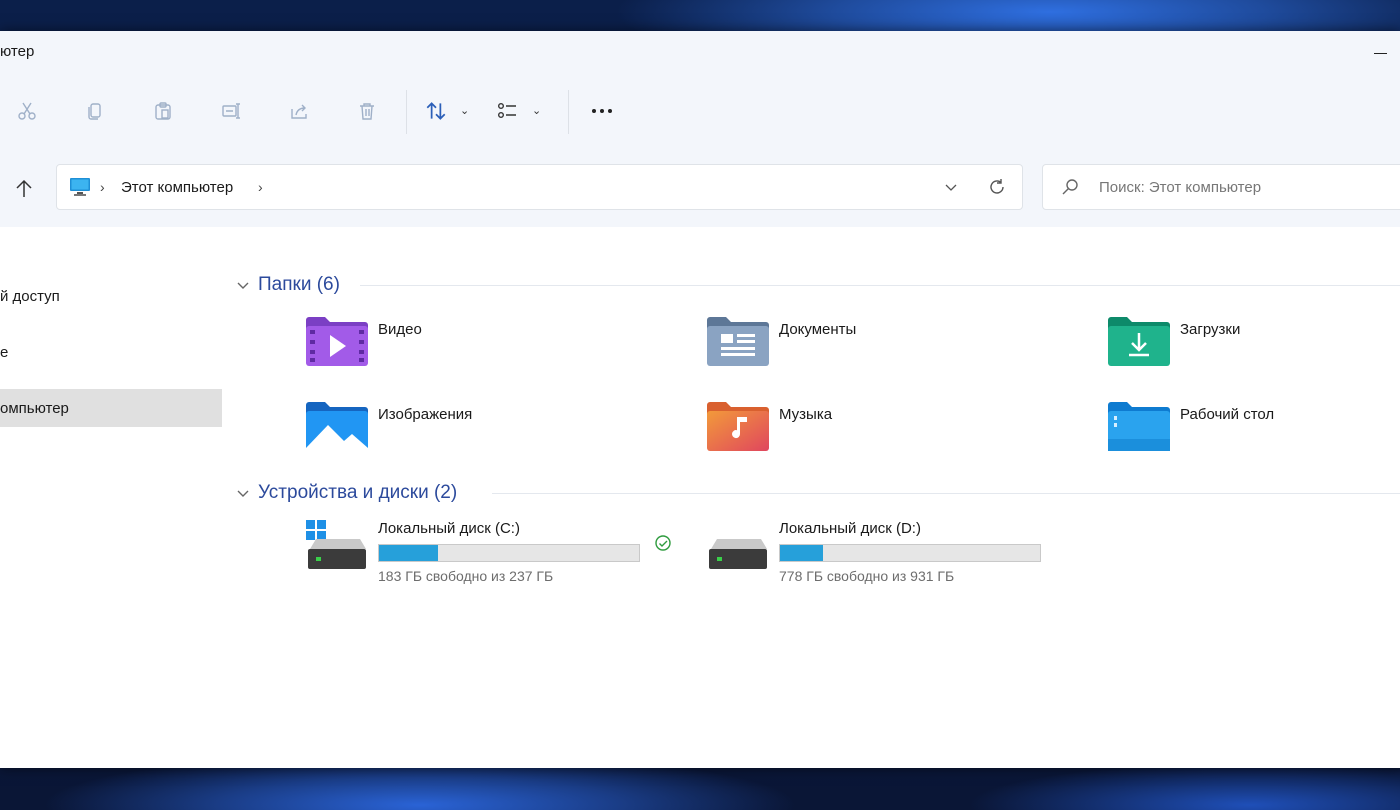  Describe the element at coordinates (700, 113) in the screenshot. I see `command-bar: ⌄ ⌄` at that location.